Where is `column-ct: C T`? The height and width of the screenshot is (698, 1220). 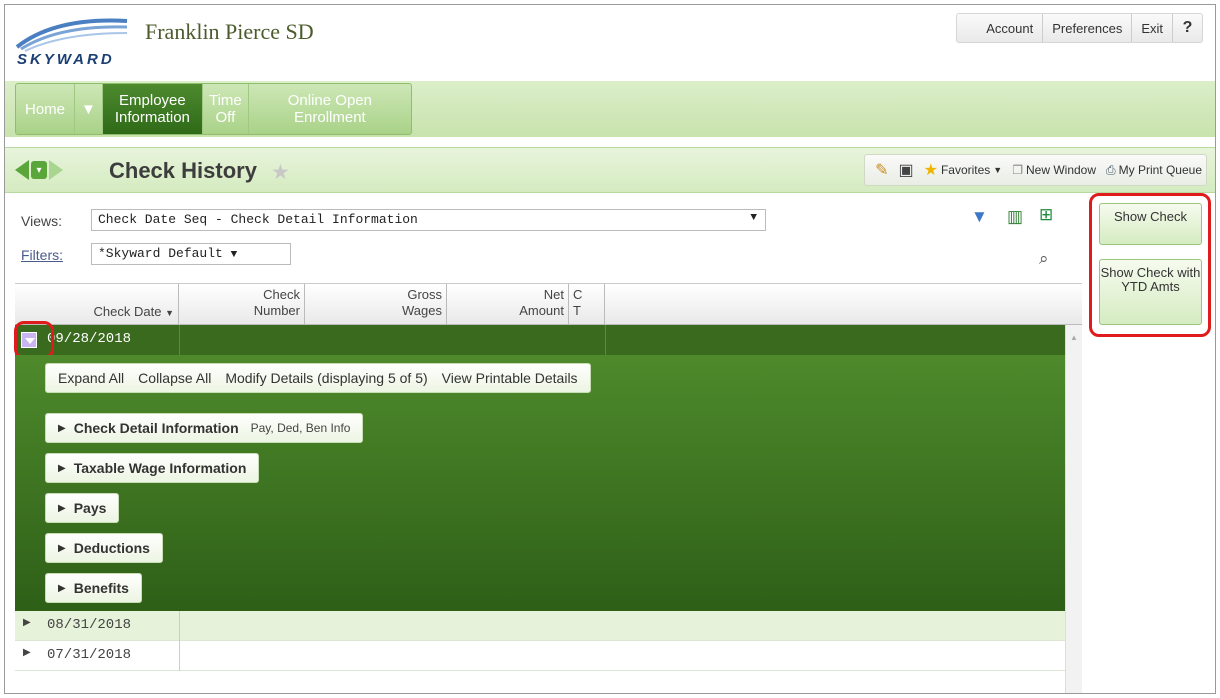
column-ct: C T is located at coordinates (587, 305).